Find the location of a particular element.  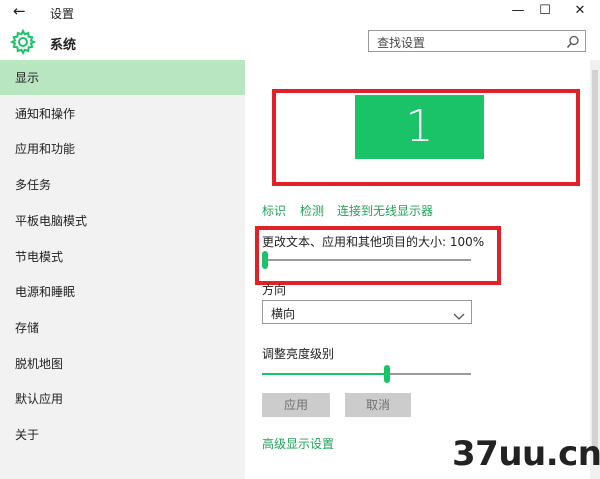

detect-link: 检测 is located at coordinates (312, 210).